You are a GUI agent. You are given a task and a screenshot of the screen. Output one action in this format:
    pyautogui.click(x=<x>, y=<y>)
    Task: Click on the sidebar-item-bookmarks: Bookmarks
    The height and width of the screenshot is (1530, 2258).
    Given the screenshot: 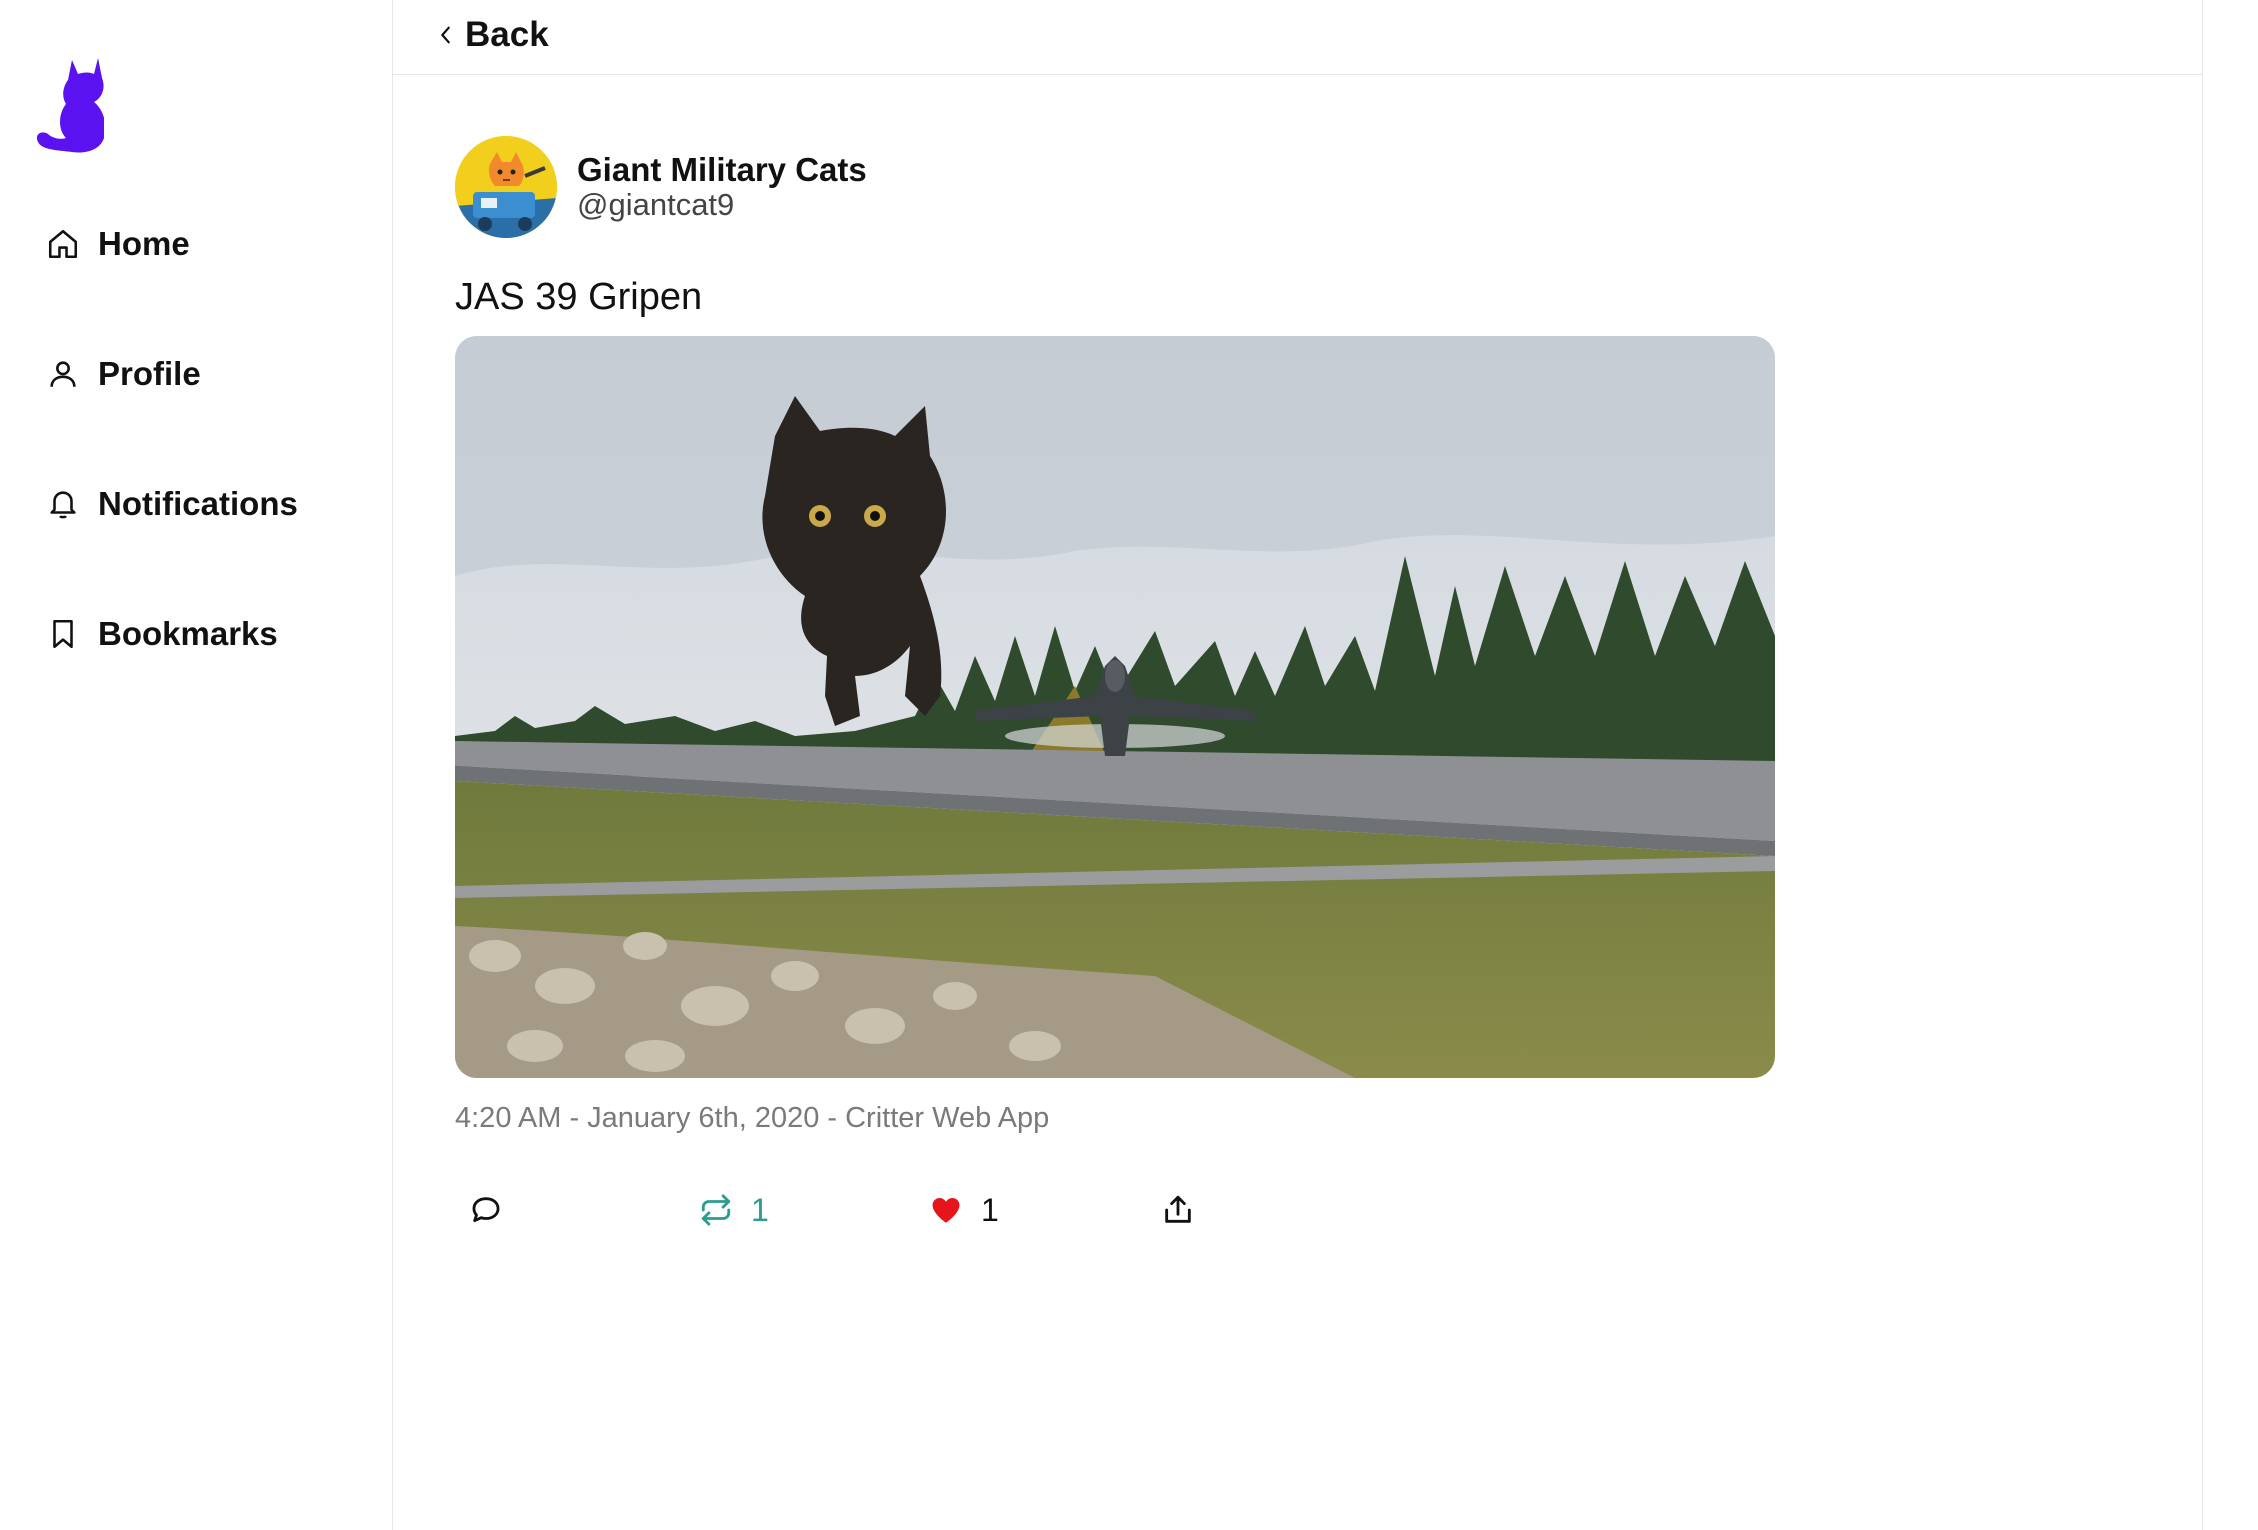 What is the action you would take?
    pyautogui.click(x=206, y=634)
    